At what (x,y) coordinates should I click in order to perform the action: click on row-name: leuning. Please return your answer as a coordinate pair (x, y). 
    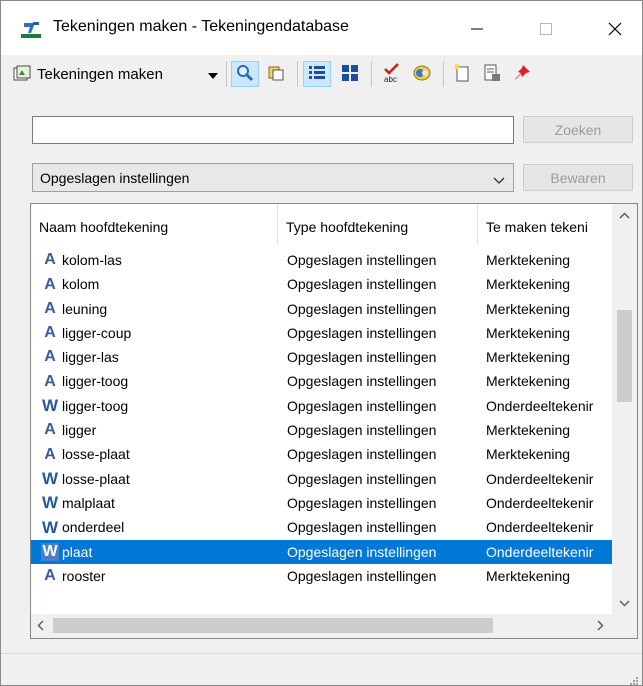
    Looking at the image, I should click on (85, 308).